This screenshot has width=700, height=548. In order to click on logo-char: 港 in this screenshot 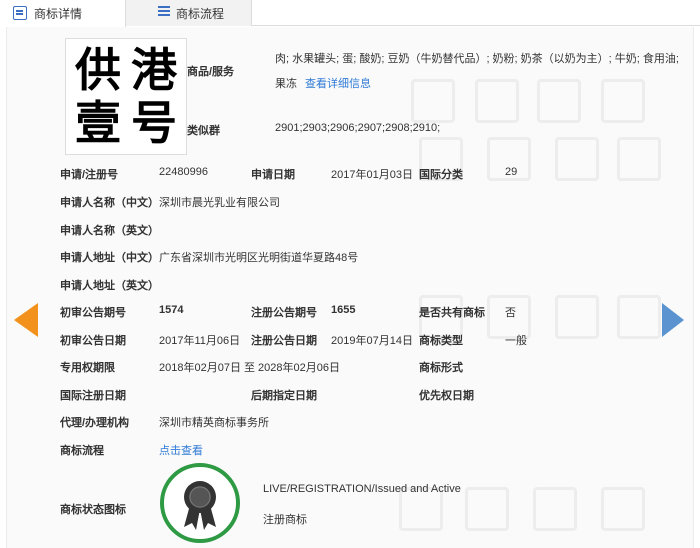, I will do `click(154, 69)`.